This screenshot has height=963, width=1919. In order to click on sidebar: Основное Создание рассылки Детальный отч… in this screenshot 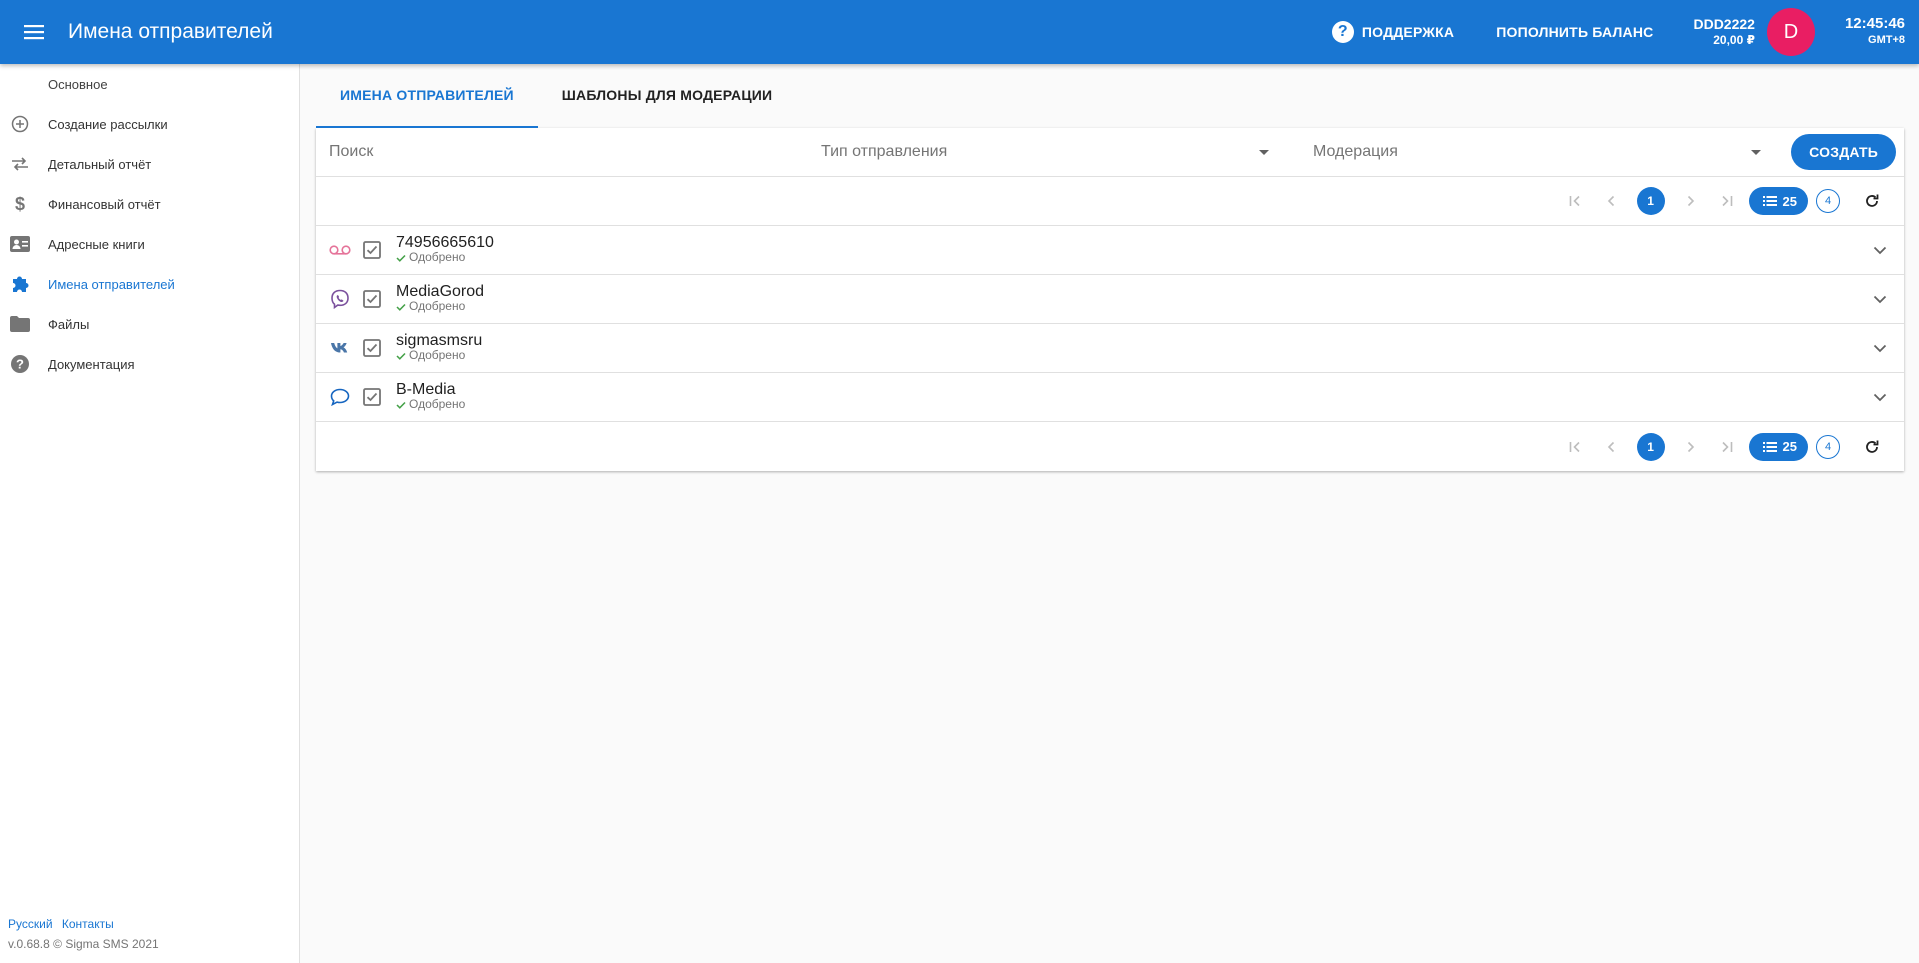, I will do `click(150, 513)`.